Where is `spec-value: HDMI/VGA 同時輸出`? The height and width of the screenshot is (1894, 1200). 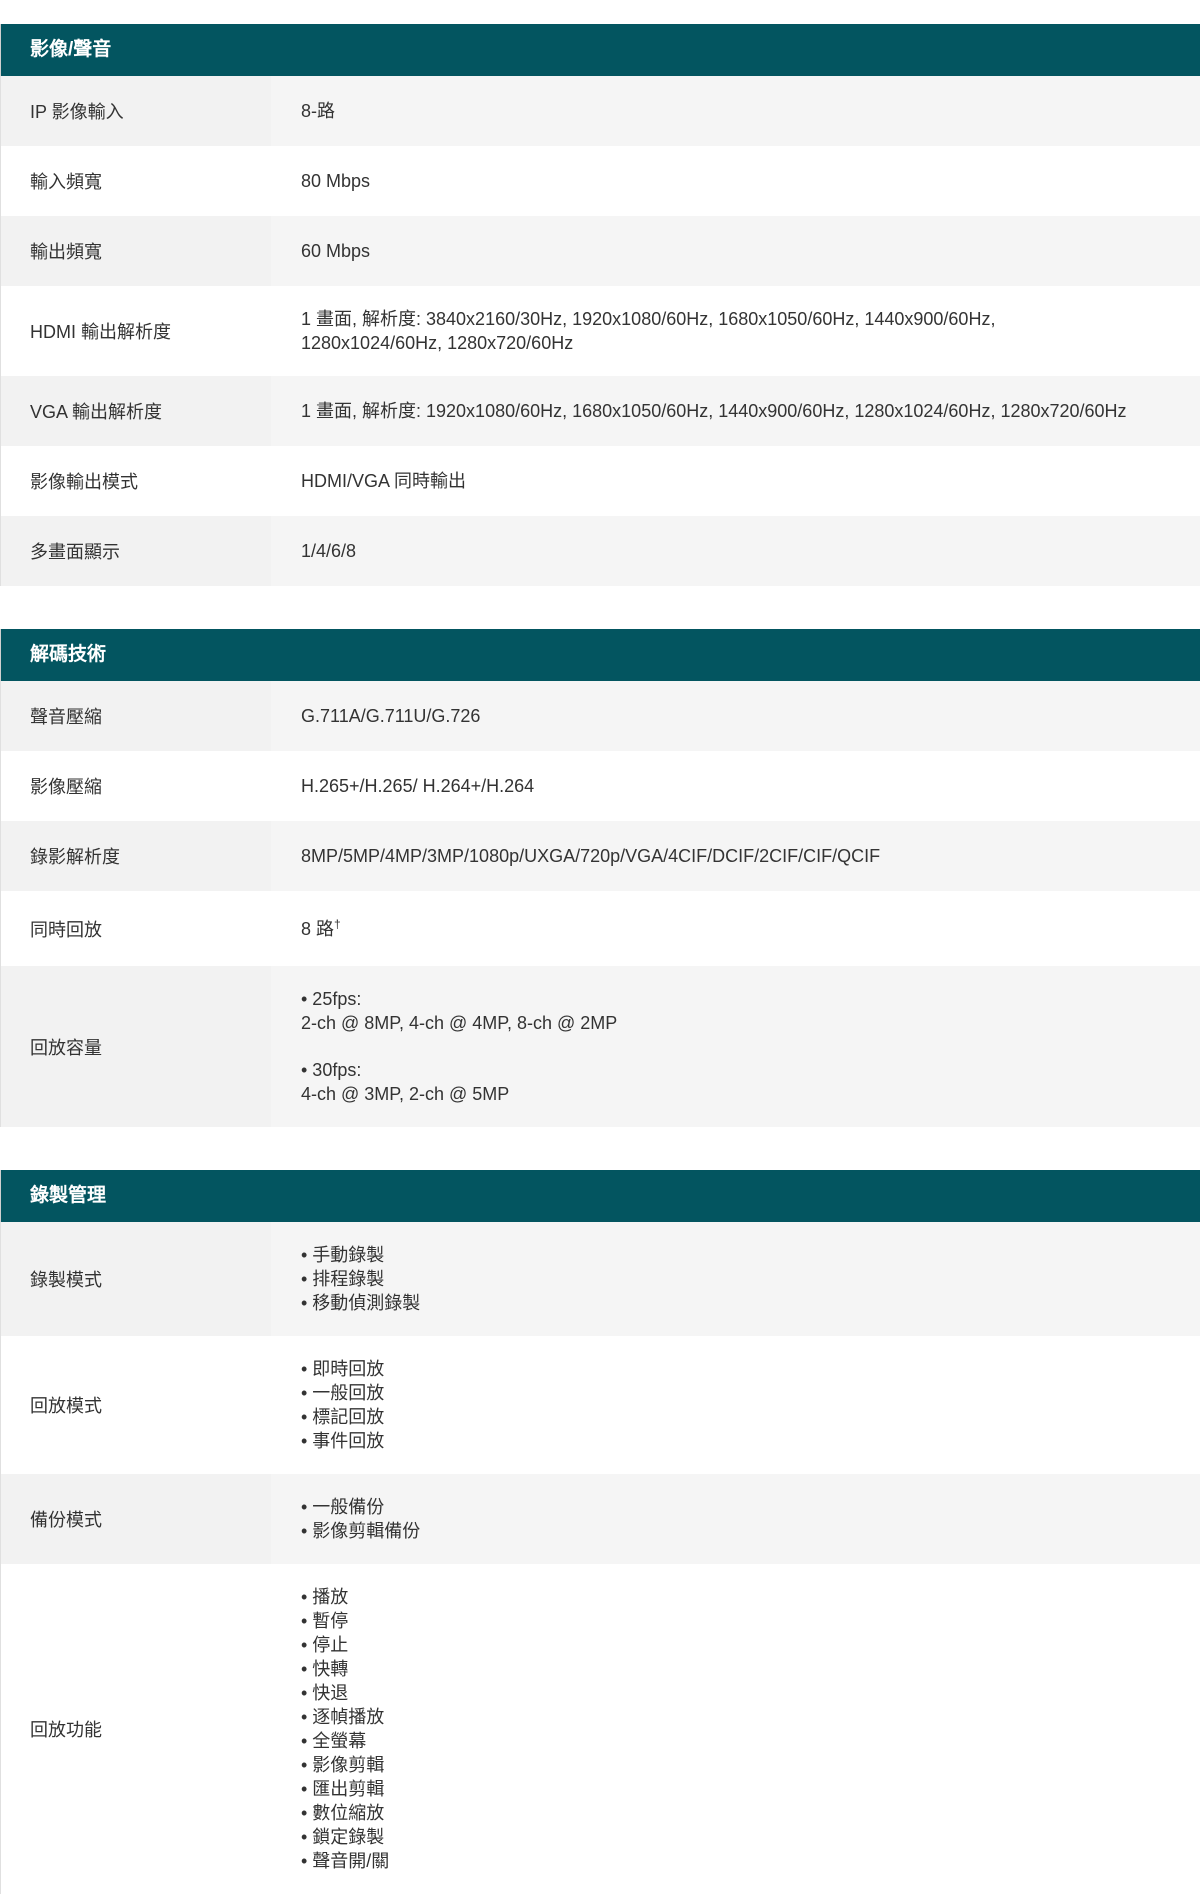 spec-value: HDMI/VGA 同時輸出 is located at coordinates (735, 481).